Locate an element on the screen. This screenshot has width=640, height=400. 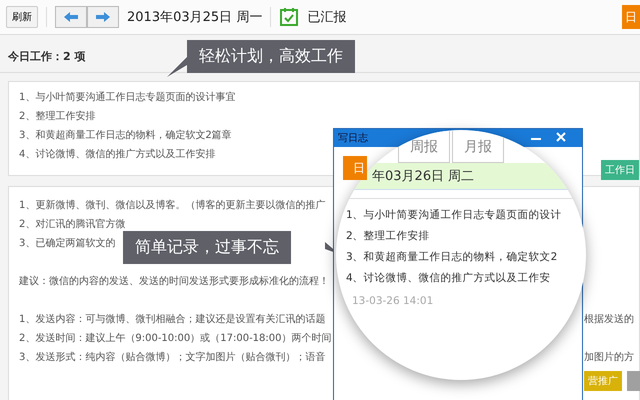
log-line: 1、更新微博、微刊、微信以及博客。（博客的更新主要以微信的推广 is located at coordinates (172, 205).